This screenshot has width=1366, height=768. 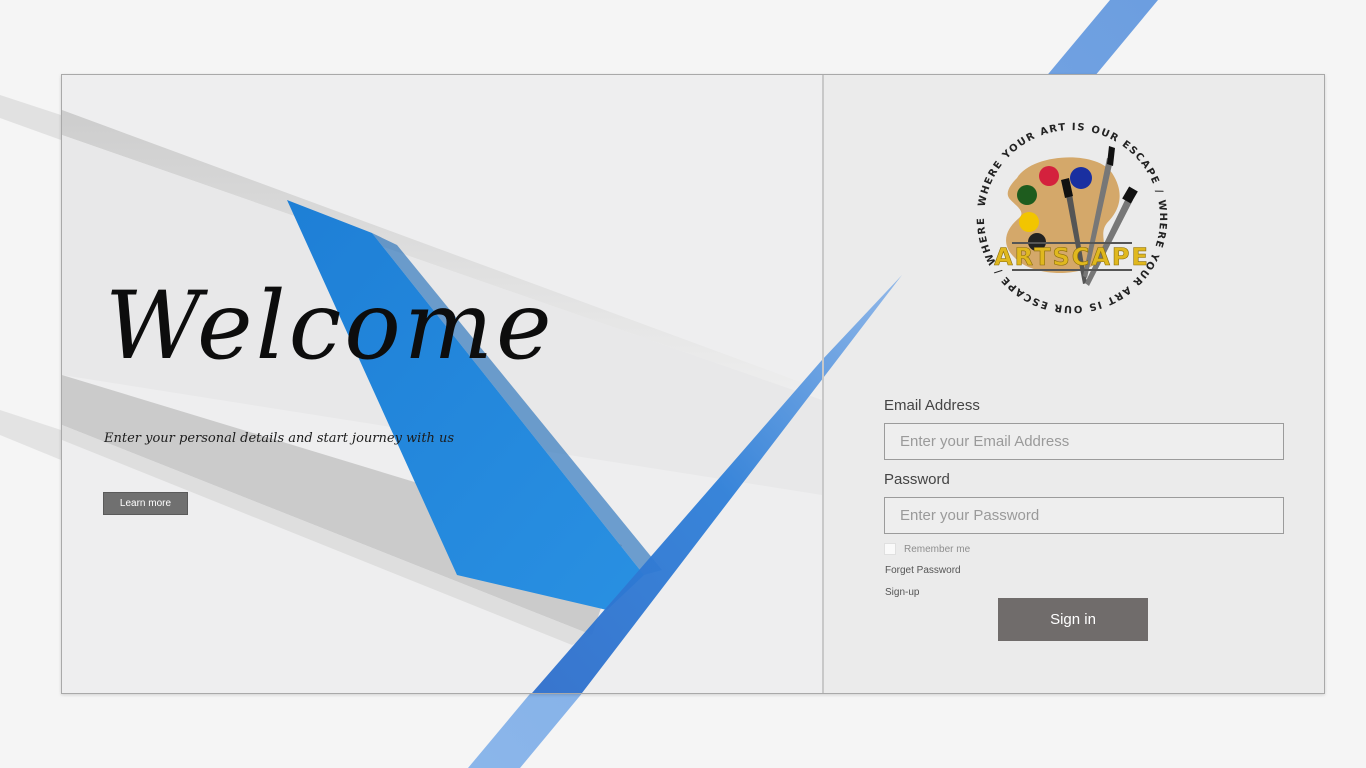 I want to click on remember-label: Remember me, so click(x=937, y=549).